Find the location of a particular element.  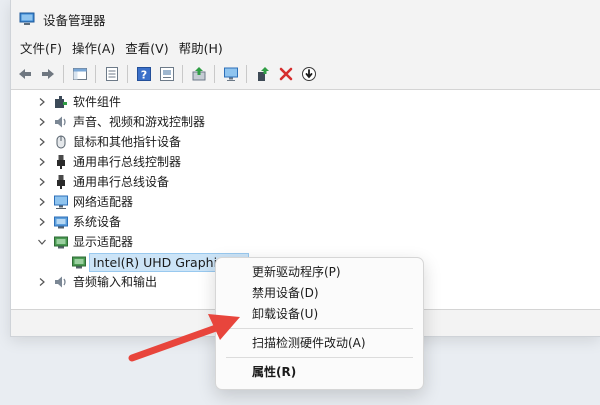

add-driver-button is located at coordinates (263, 74).